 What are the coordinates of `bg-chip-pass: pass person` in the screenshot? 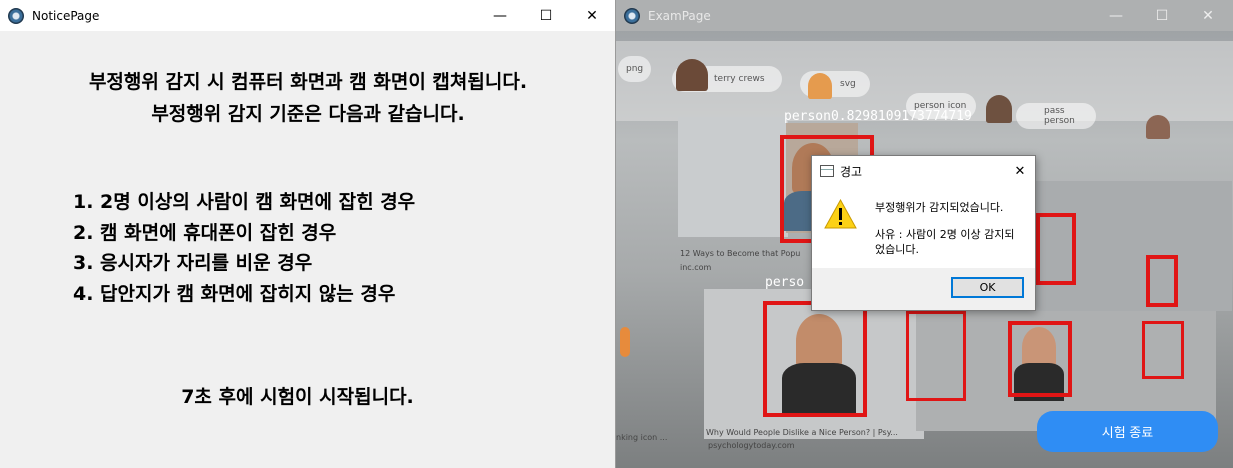 It's located at (1056, 116).